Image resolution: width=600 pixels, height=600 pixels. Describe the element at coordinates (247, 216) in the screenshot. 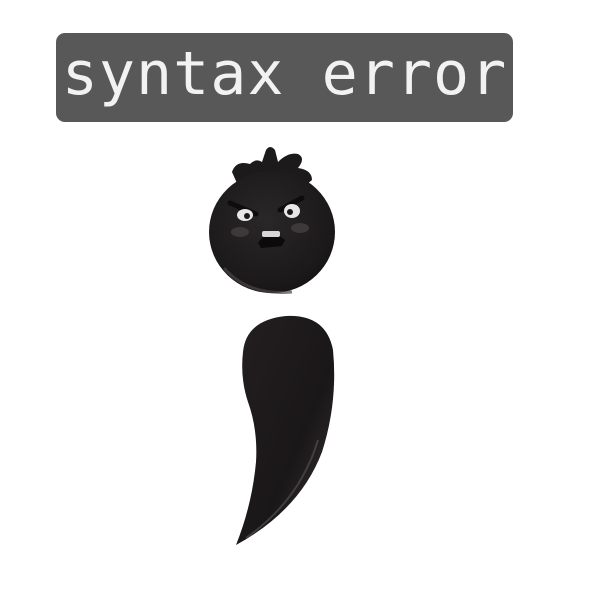

I see `left-pupil` at that location.